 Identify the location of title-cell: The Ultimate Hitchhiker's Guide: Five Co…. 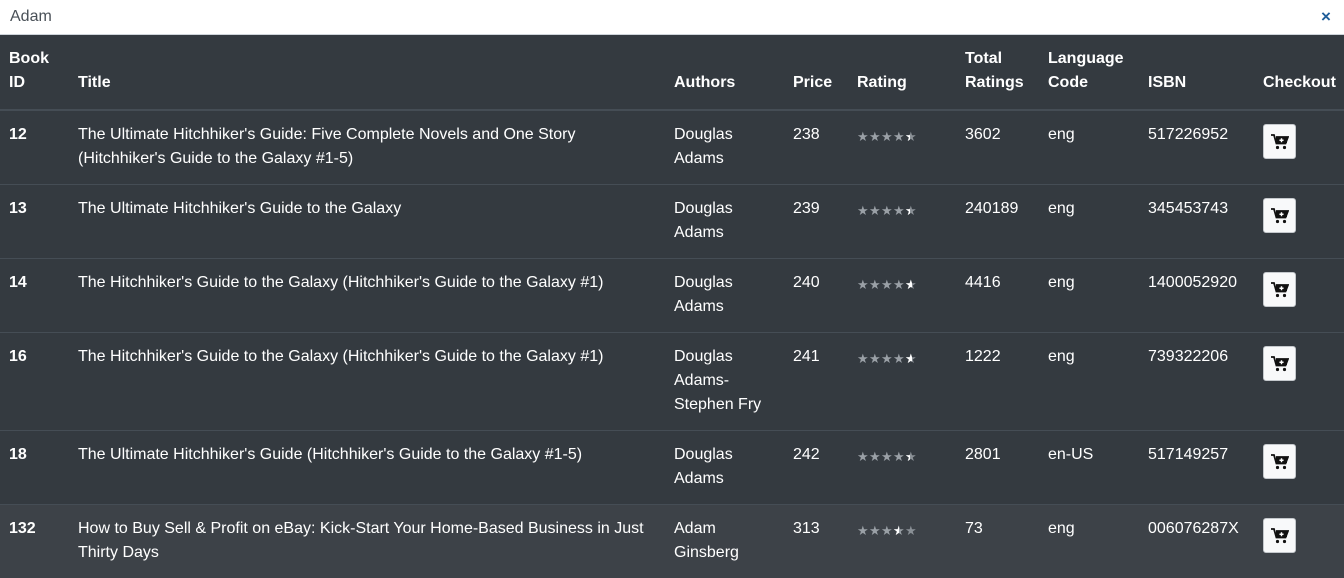
(367, 147).